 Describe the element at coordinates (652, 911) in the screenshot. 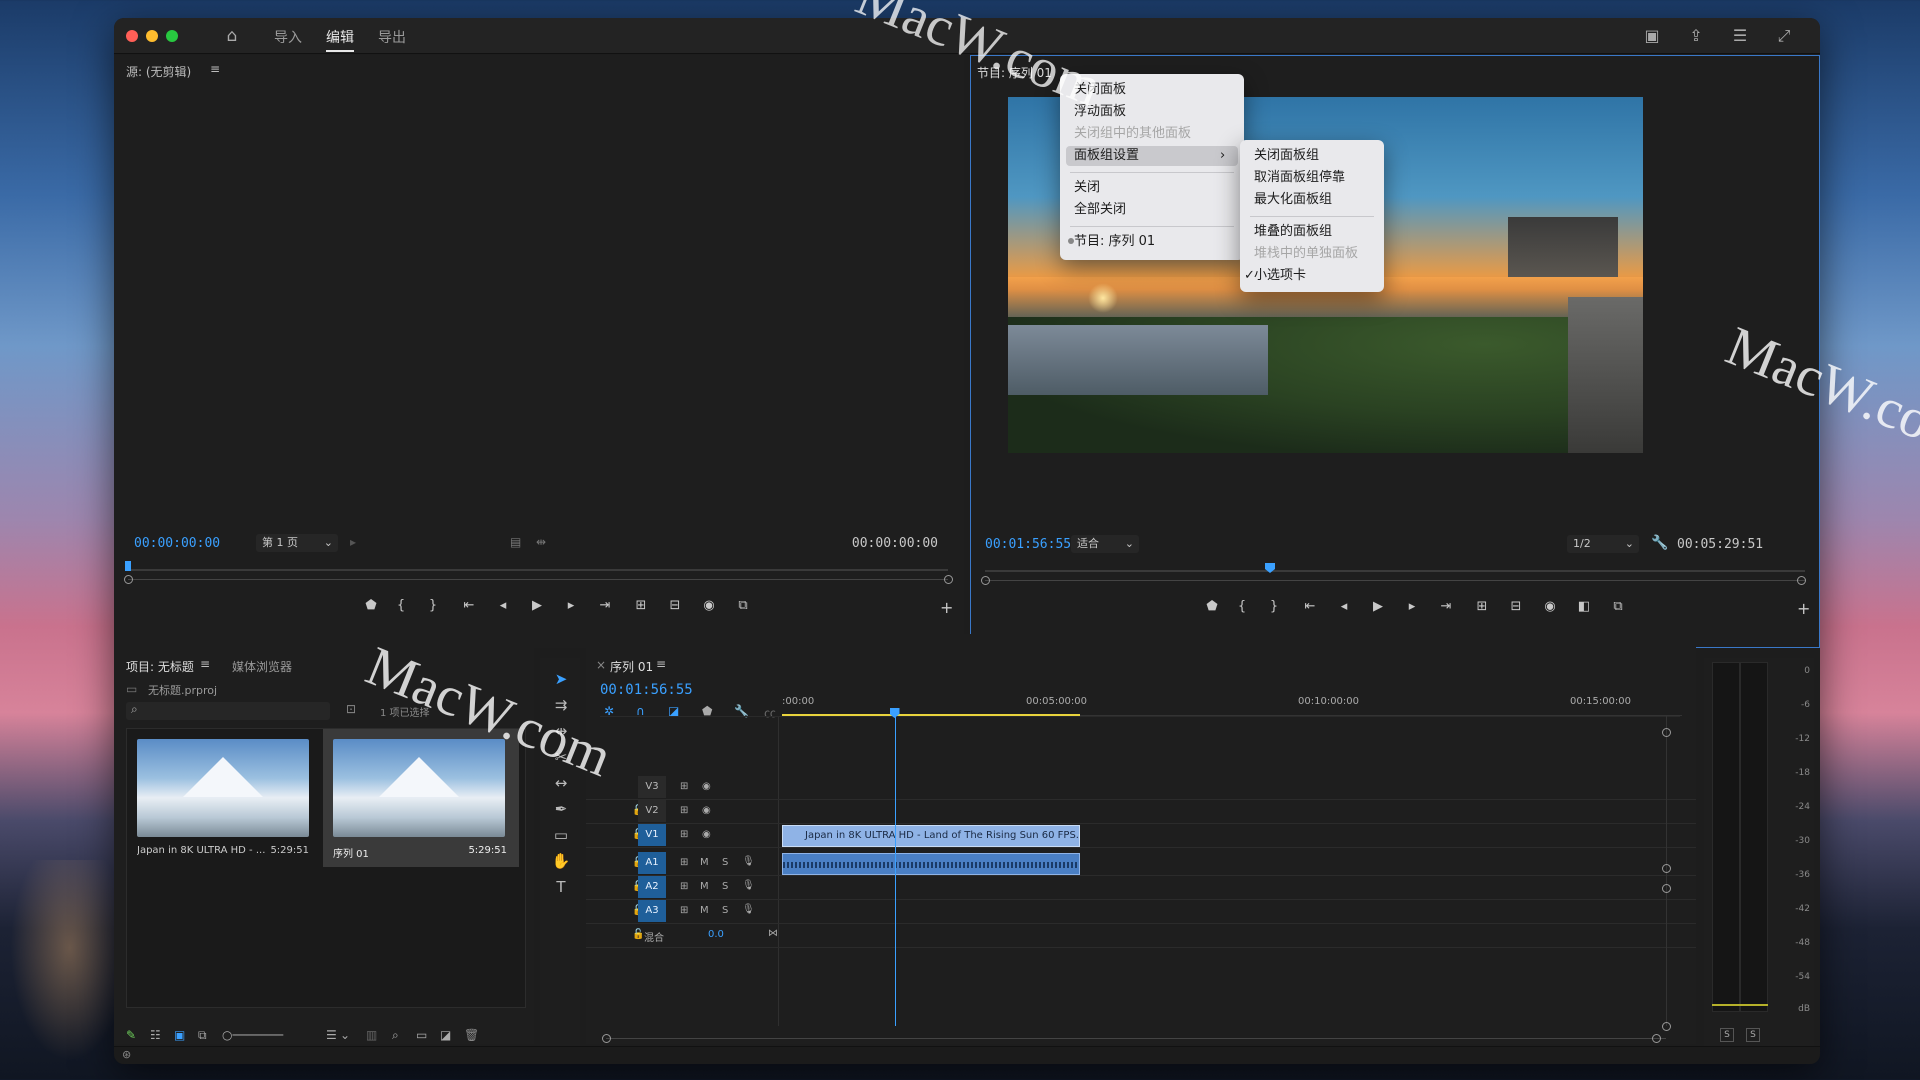

I see `track-label-a3: A3` at that location.